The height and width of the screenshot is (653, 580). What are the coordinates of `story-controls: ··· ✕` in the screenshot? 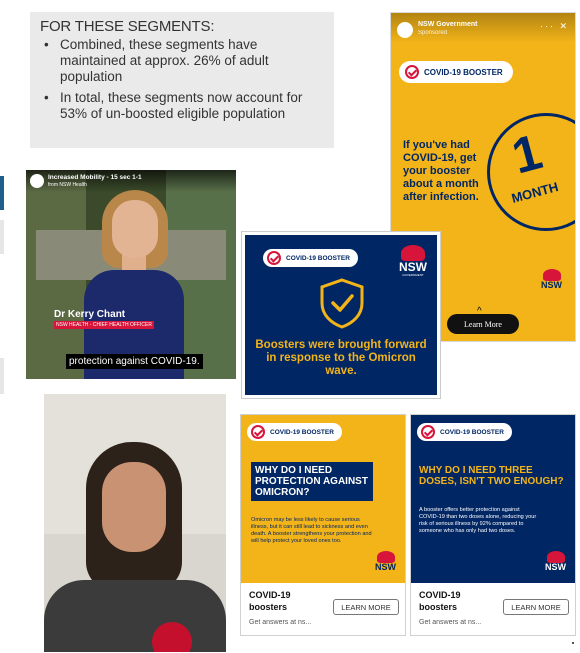 It's located at (554, 26).